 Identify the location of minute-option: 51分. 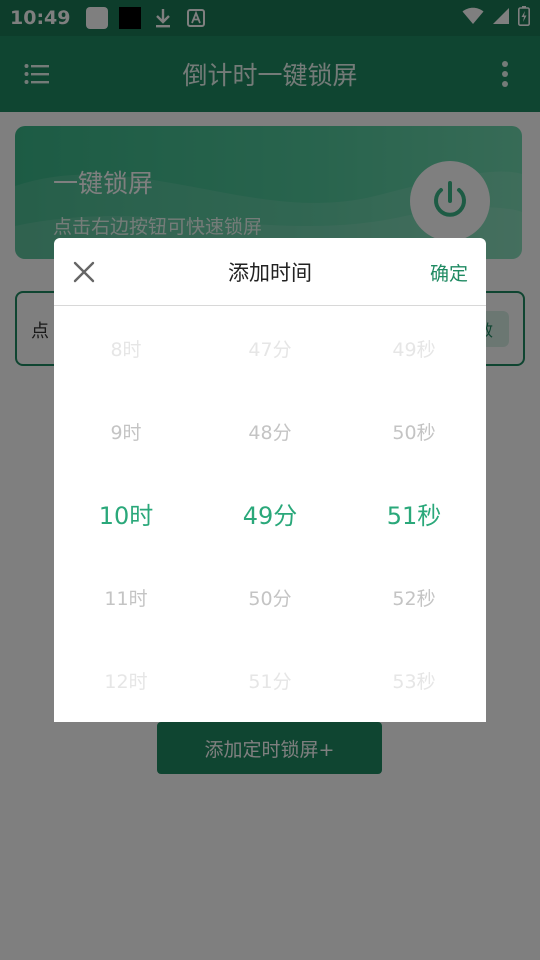
(270, 680).